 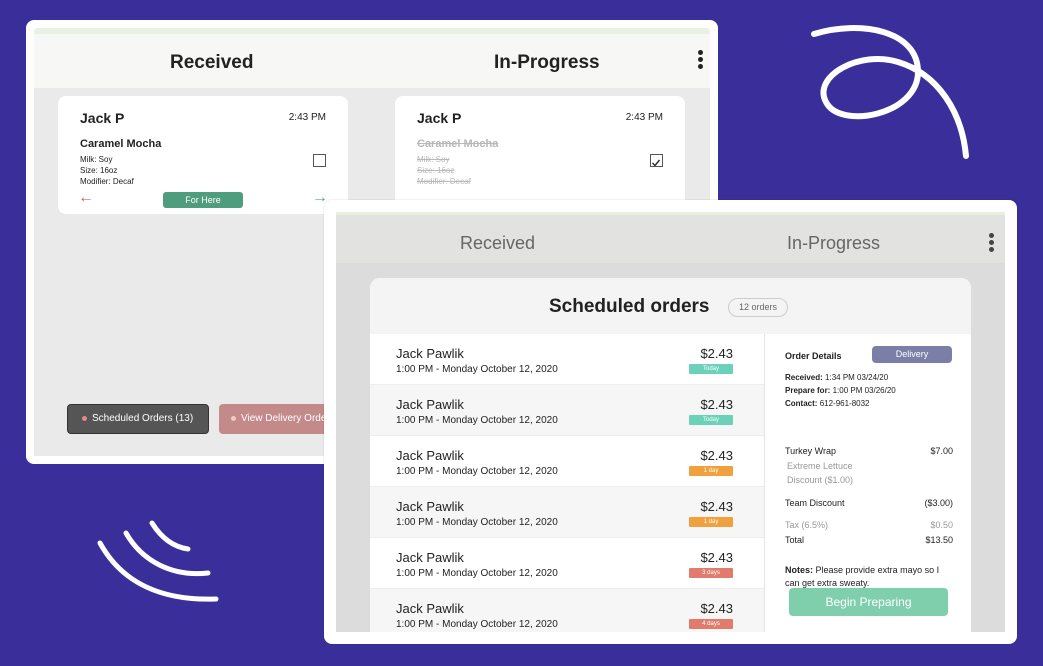 I want to click on item-checkbox, so click(x=319, y=160).